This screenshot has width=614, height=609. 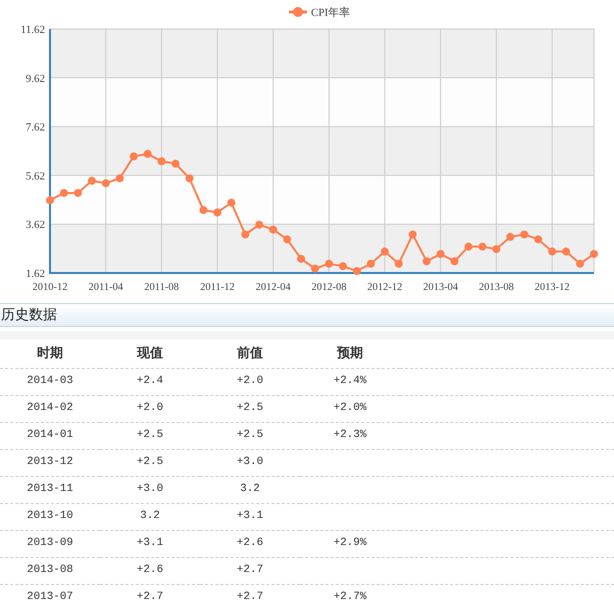 What do you see at coordinates (50, 570) in the screenshot?
I see `table-cell: 2013-08` at bounding box center [50, 570].